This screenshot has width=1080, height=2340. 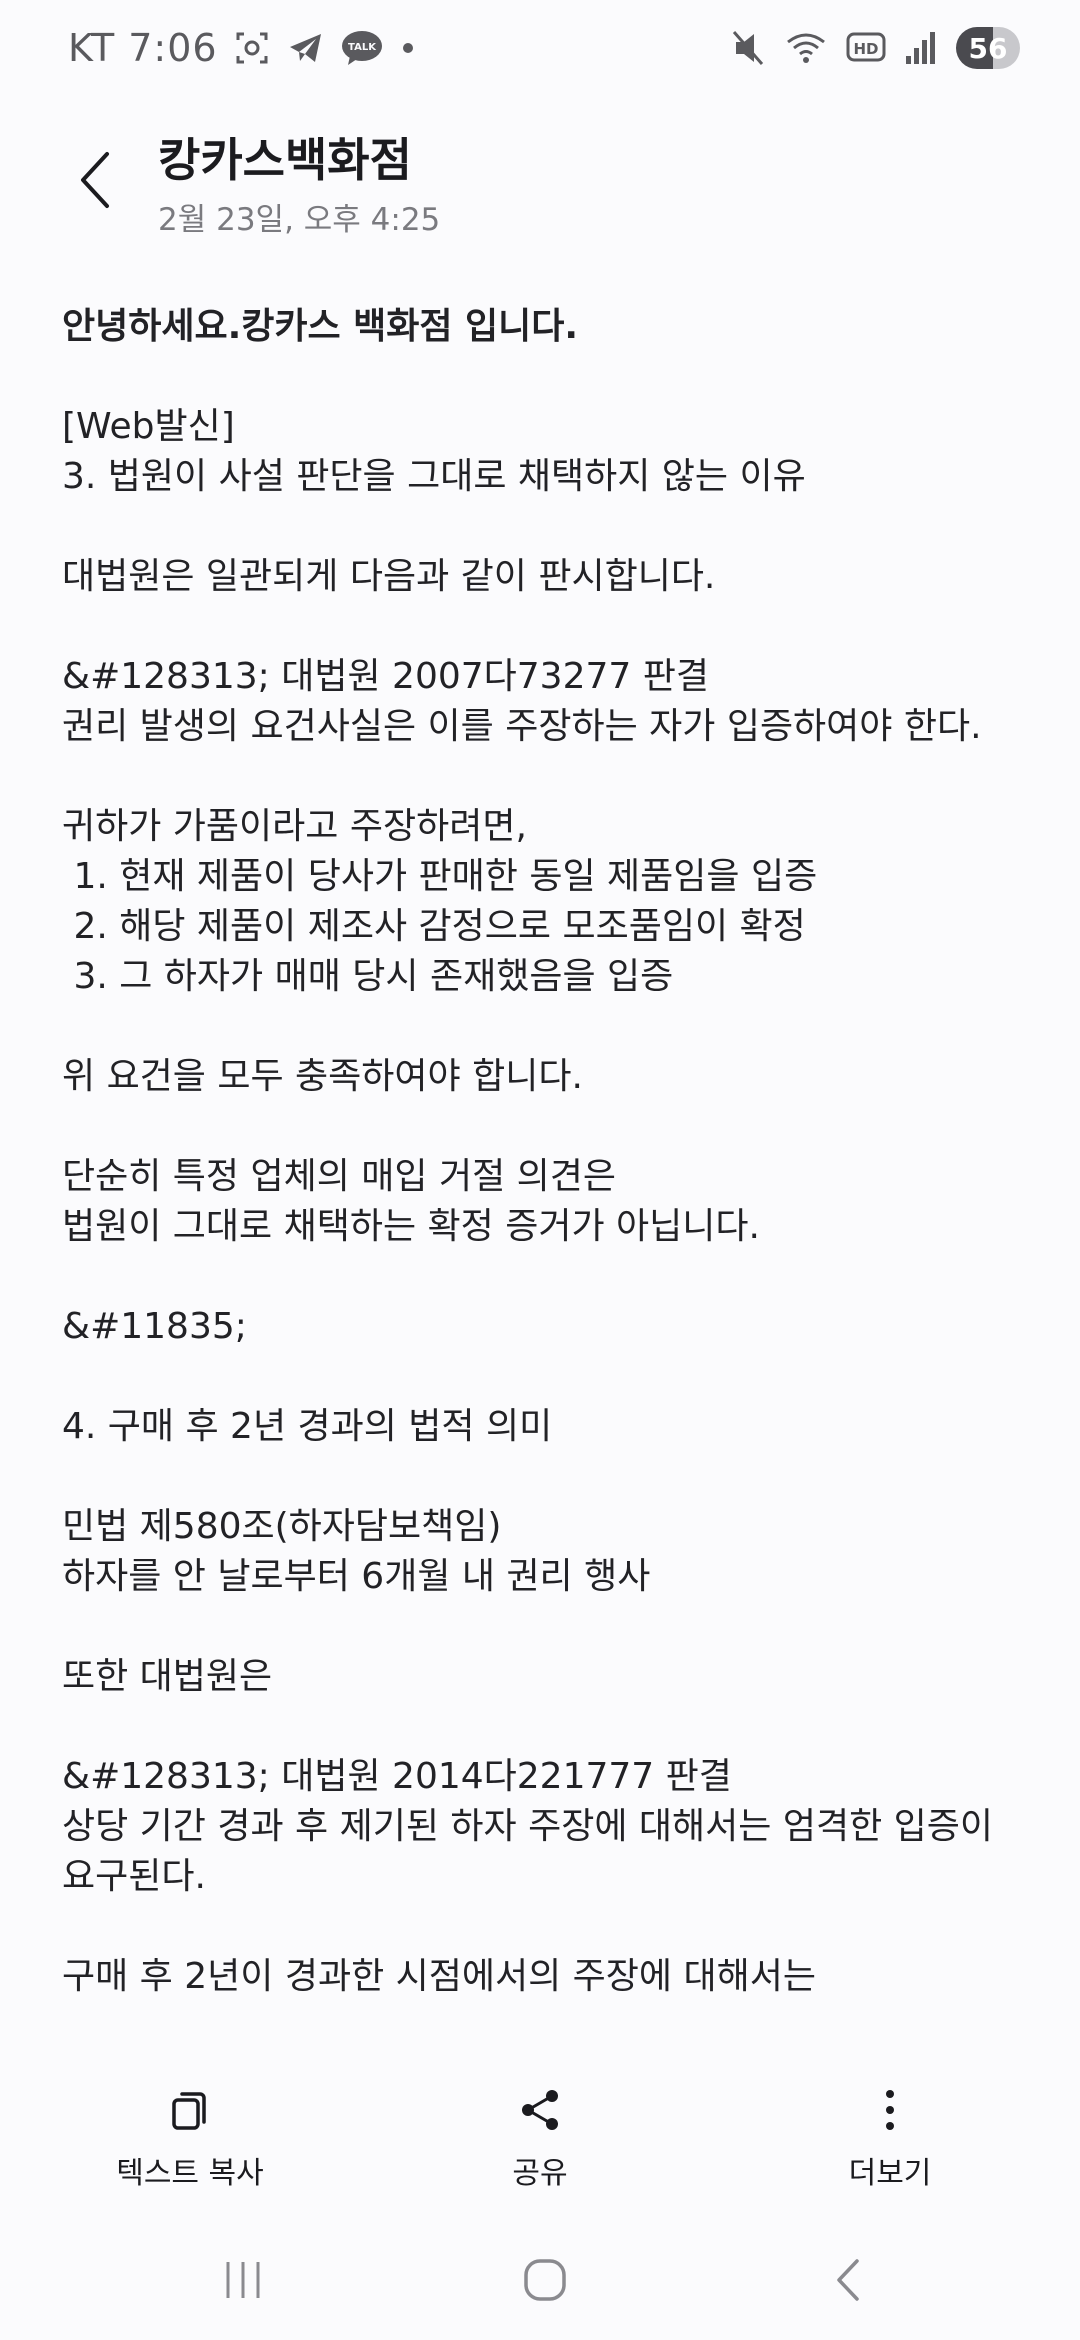 I want to click on message-line: 귀하가 가품이라고 주장하려면,, so click(x=294, y=826).